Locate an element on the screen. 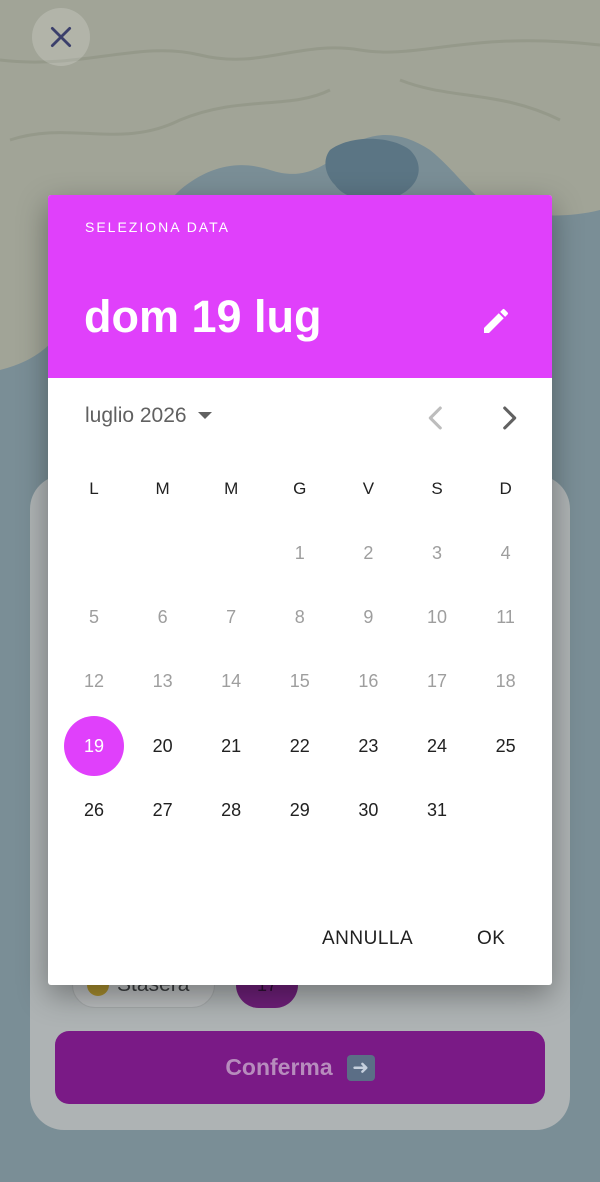 The image size is (600, 1182). month-year-dropdown: luglio 2026 is located at coordinates (149, 416).